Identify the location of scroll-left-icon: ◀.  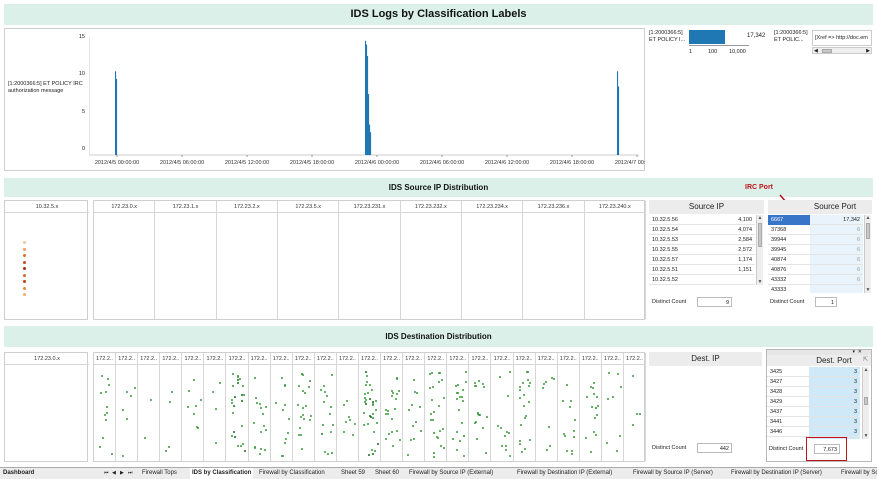
(816, 51).